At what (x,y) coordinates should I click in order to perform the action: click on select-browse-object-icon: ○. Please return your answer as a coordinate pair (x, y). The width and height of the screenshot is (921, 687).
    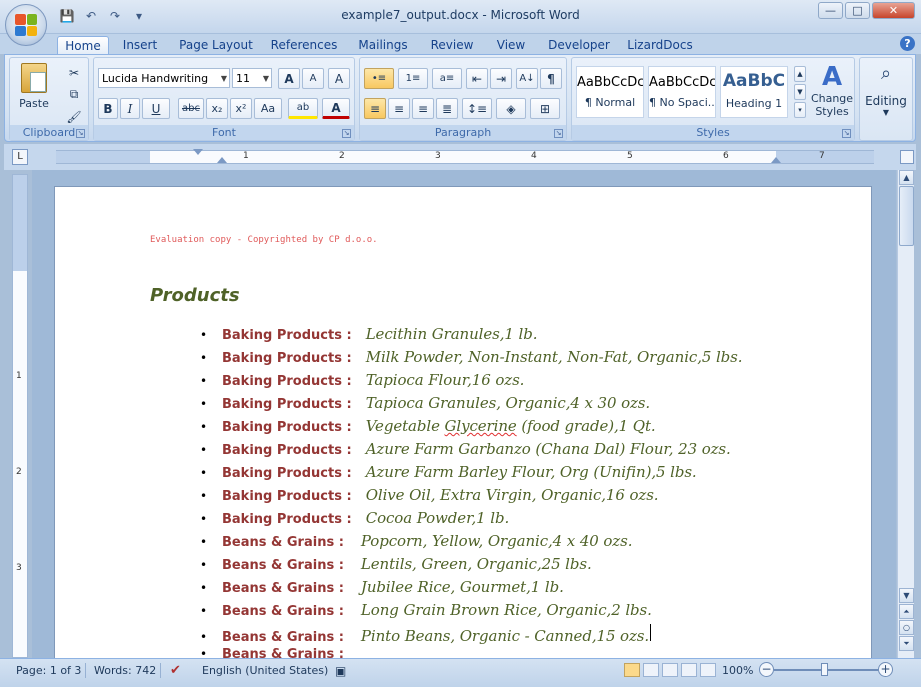
    Looking at the image, I should click on (906, 627).